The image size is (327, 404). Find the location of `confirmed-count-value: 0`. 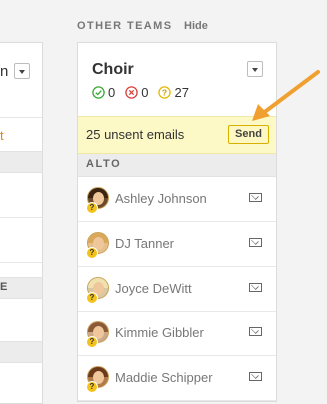

confirmed-count-value: 0 is located at coordinates (112, 92).